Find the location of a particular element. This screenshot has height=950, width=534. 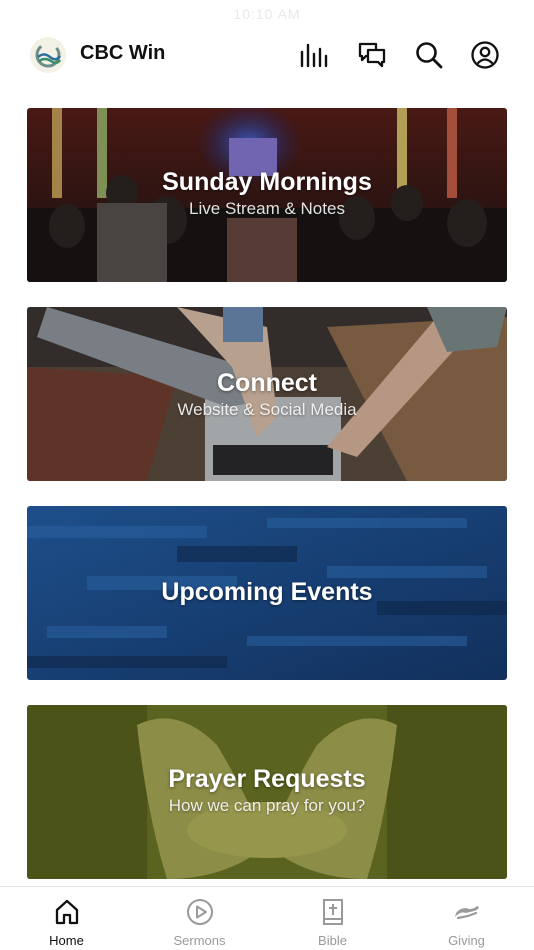

card-titles: Sunday Mornings Live Stream & Notes is located at coordinates (267, 193).